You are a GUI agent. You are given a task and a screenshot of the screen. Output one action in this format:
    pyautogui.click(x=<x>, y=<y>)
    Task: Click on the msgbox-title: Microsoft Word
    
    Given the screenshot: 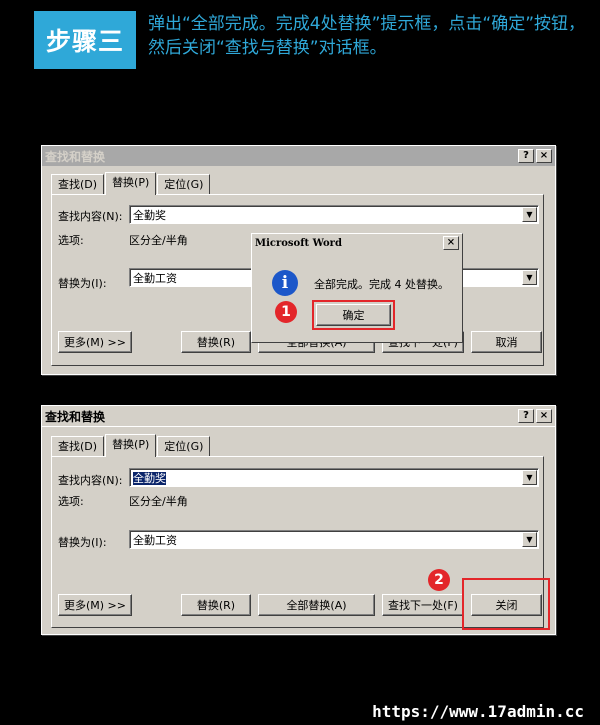 What is the action you would take?
    pyautogui.click(x=298, y=243)
    